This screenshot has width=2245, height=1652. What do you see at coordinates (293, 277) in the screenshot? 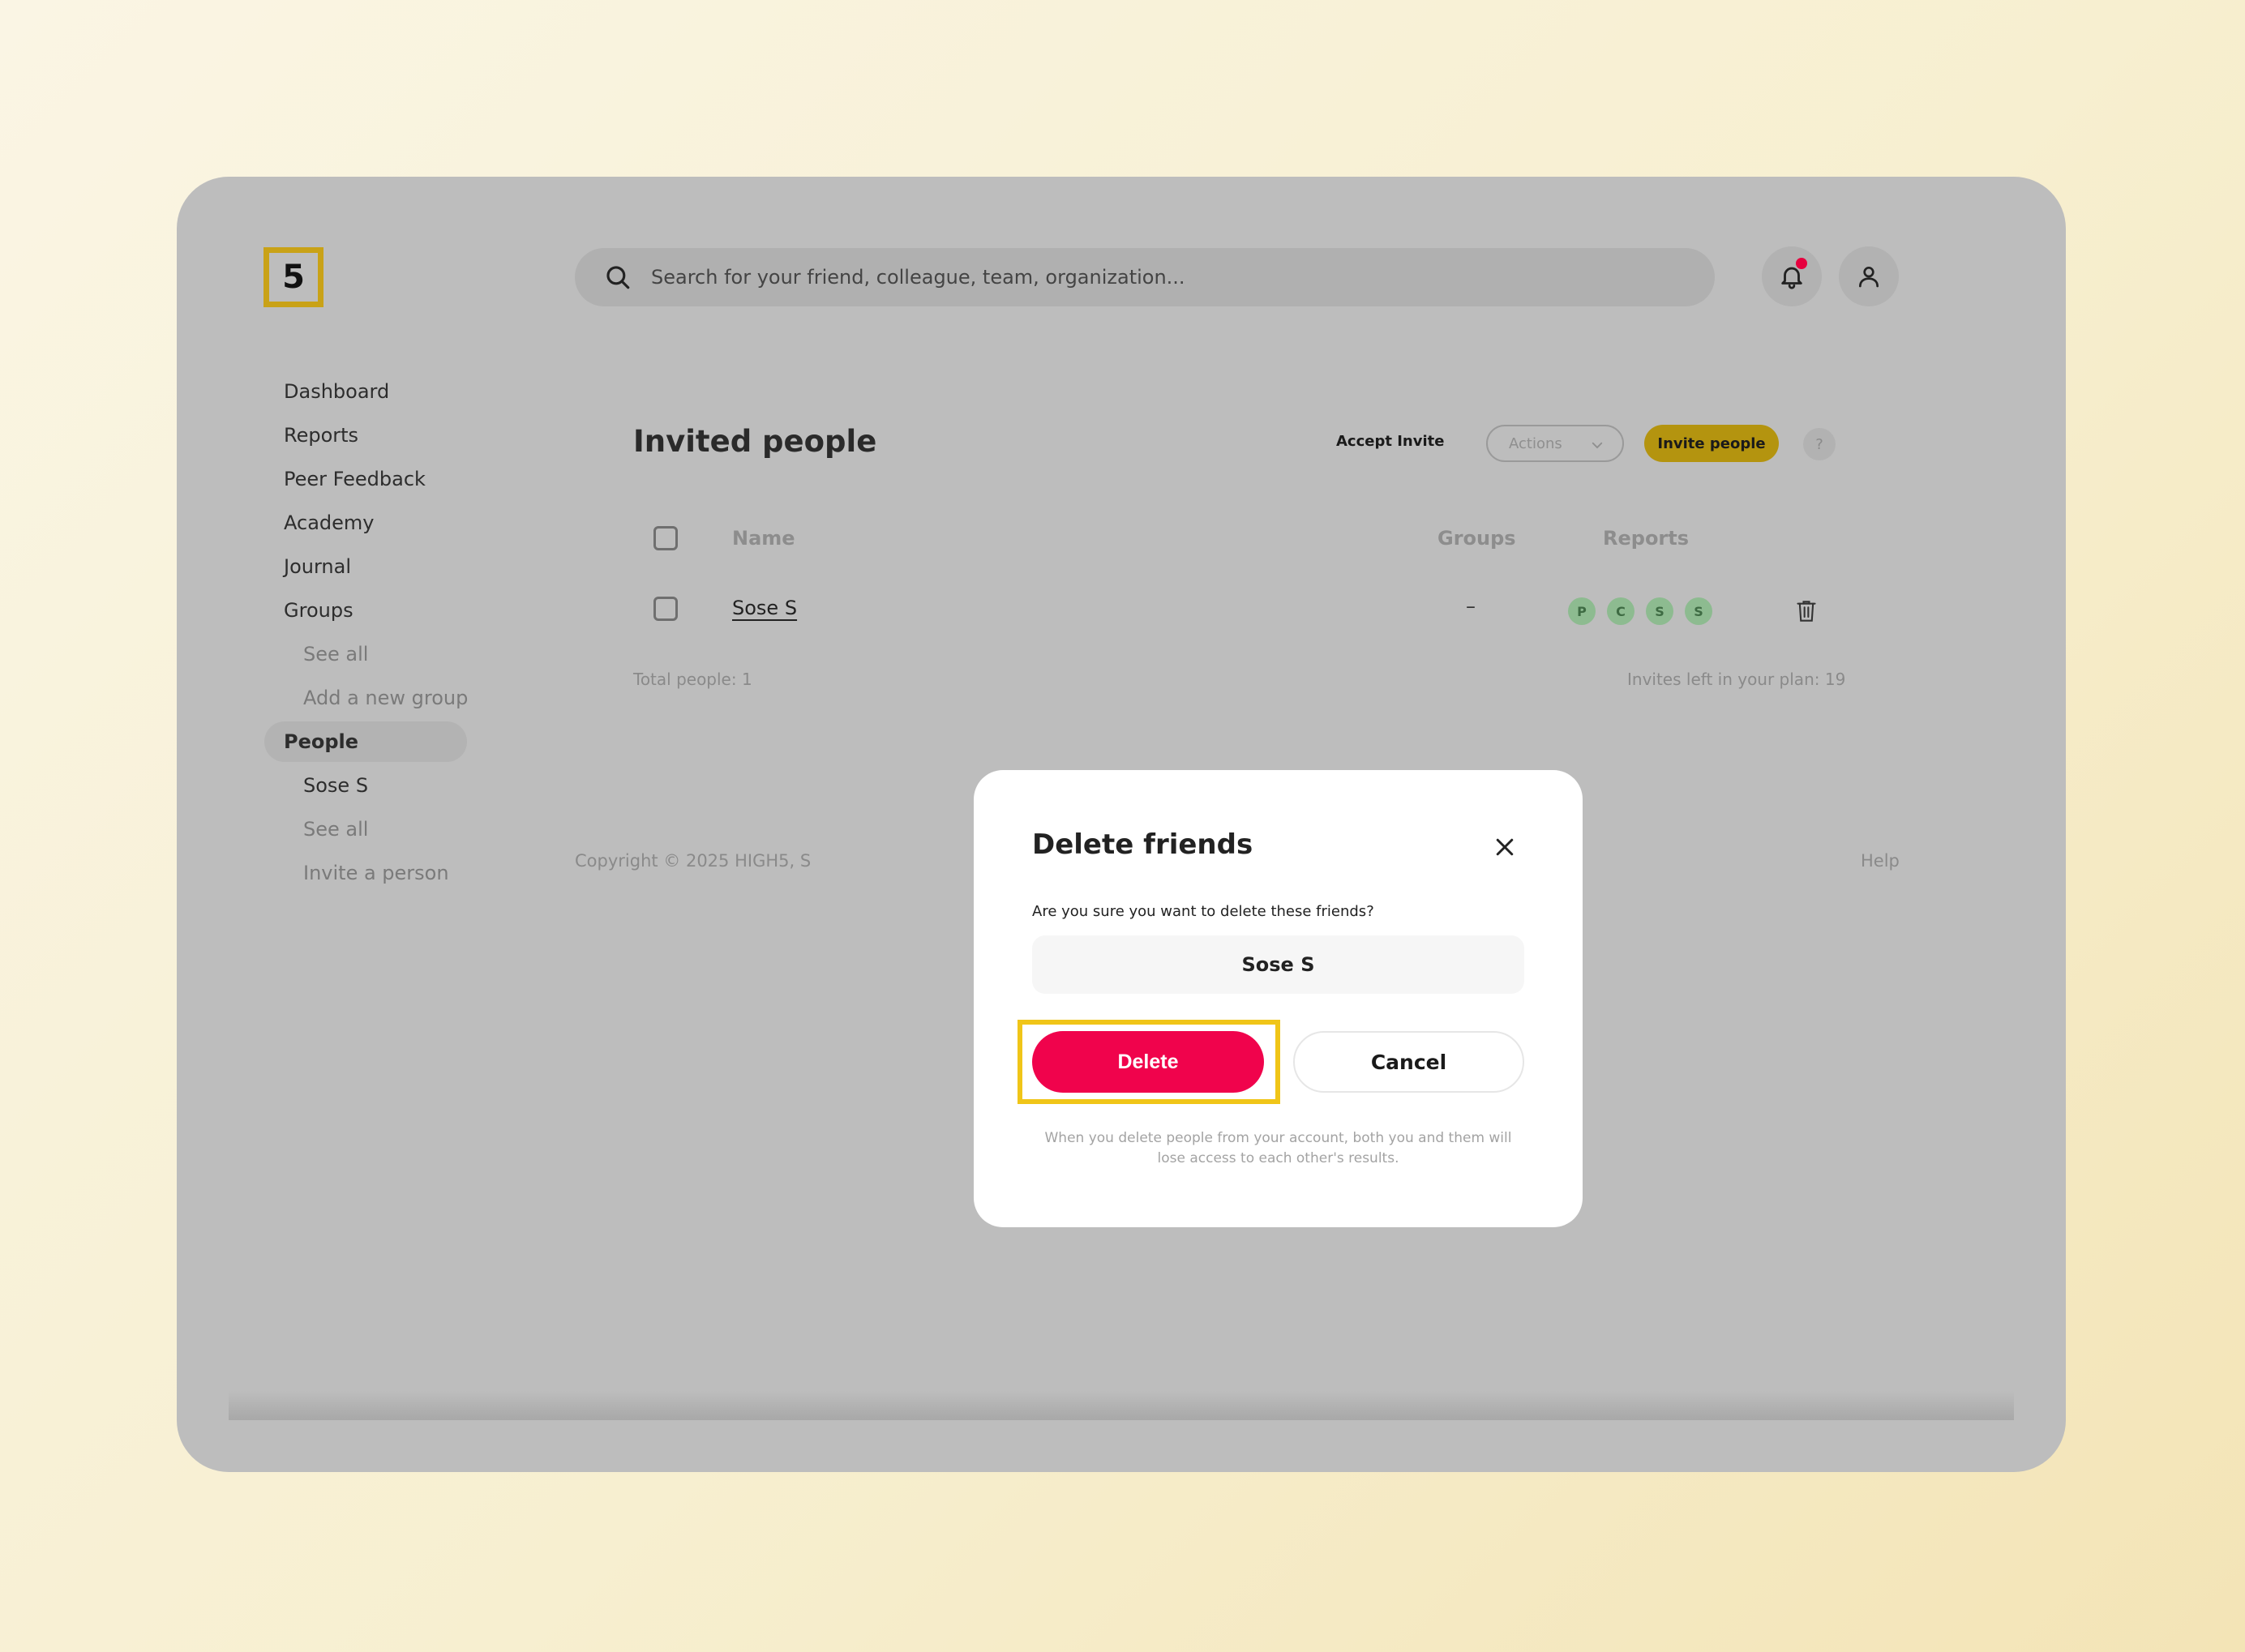
I see `logo: 5` at bounding box center [293, 277].